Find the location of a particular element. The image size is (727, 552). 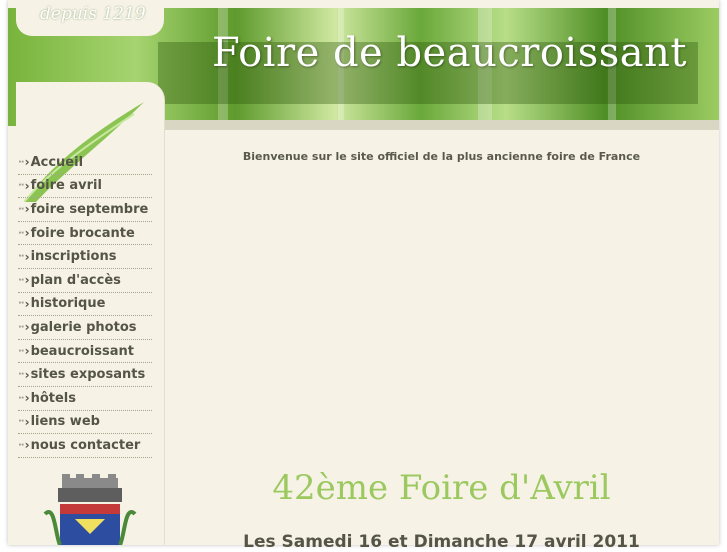

sidebar-item-label: nous contacter is located at coordinates (85, 445).